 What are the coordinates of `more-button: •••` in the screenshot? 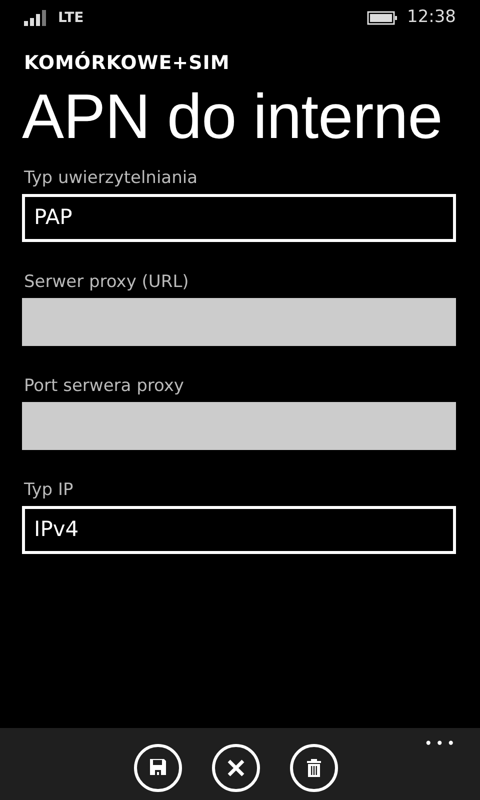 It's located at (441, 744).